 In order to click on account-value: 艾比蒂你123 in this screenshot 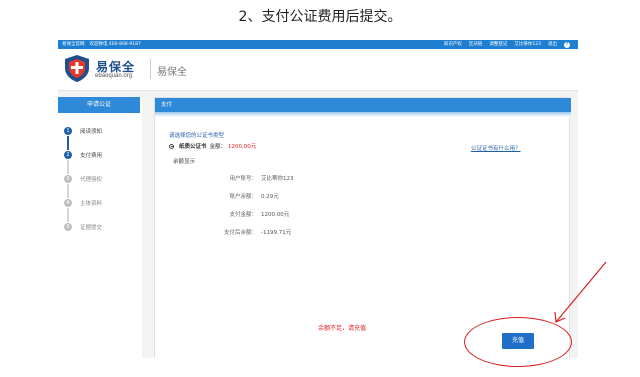, I will do `click(277, 179)`.